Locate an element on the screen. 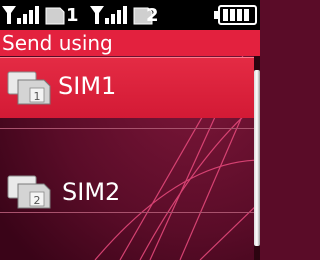 The width and height of the screenshot is (320, 260). sim-card-1-icon: 1 is located at coordinates (29, 88).